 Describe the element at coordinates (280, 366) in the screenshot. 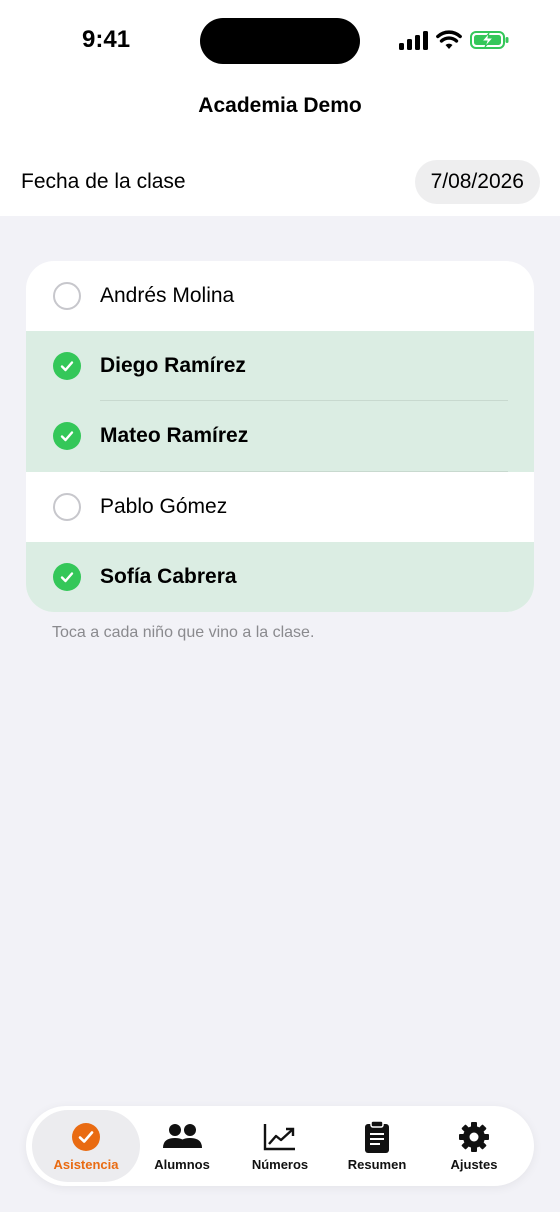

I see `student-row: Diego Ramírez` at that location.